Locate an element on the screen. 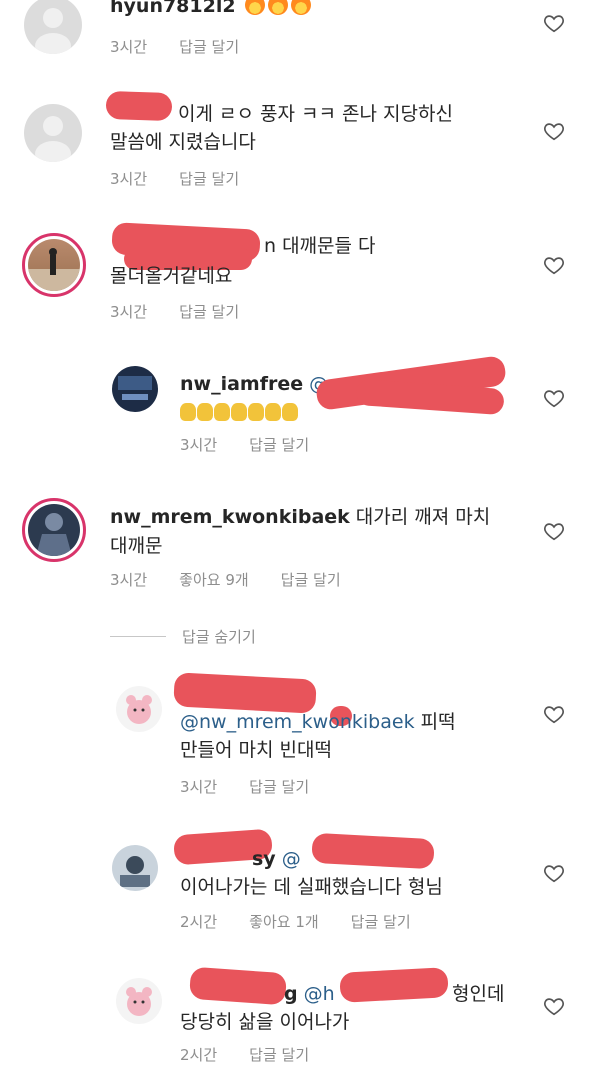 The image size is (599, 1079). comment-text: nw_iamfree@ is located at coordinates (254, 384).